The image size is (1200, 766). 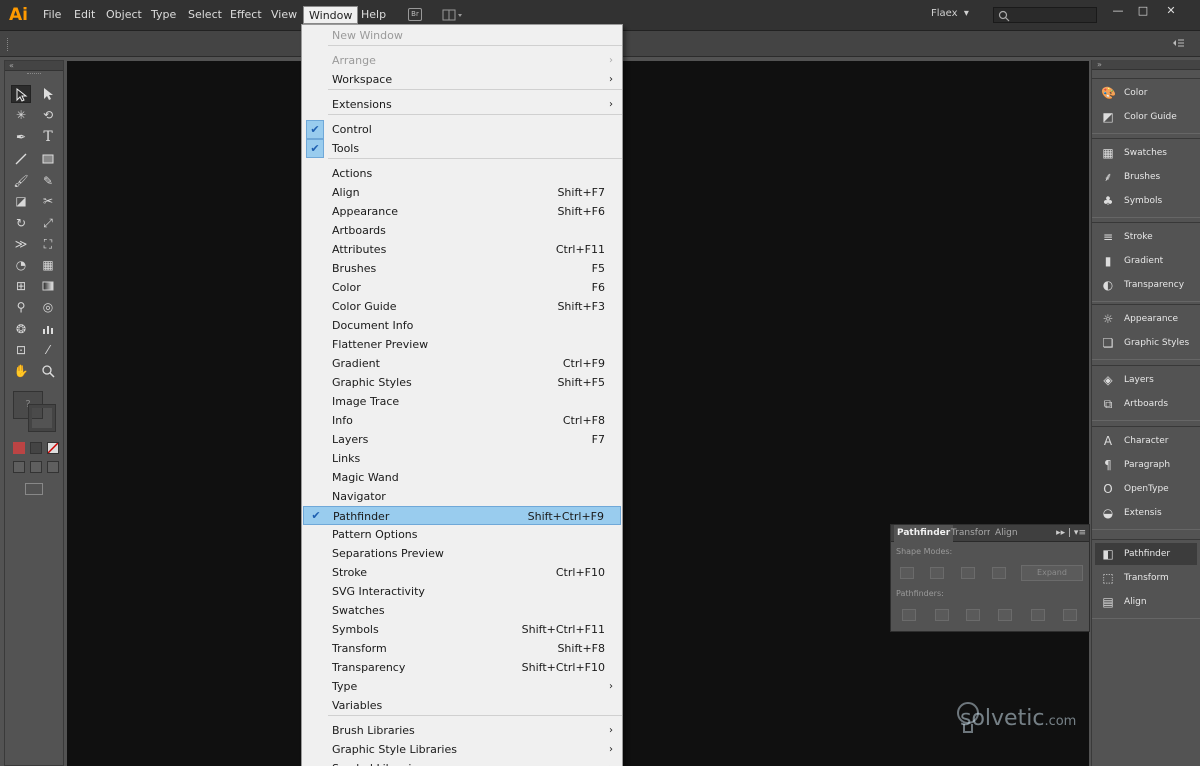 What do you see at coordinates (462, 496) in the screenshot?
I see `menu-item-navigator: Navigator` at bounding box center [462, 496].